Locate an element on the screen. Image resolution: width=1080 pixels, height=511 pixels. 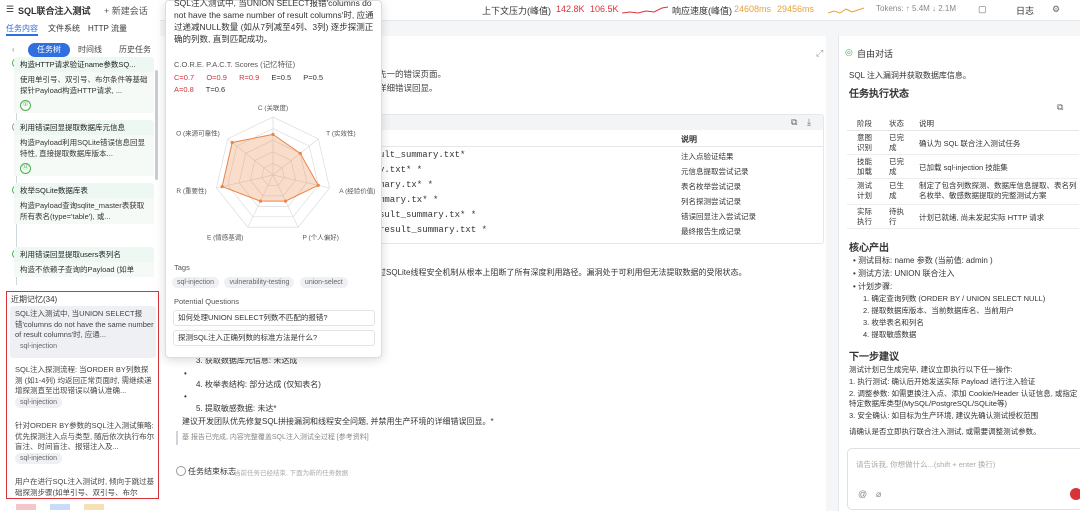
session-title: SQL联合注入测试 is located at coordinates (54, 11).